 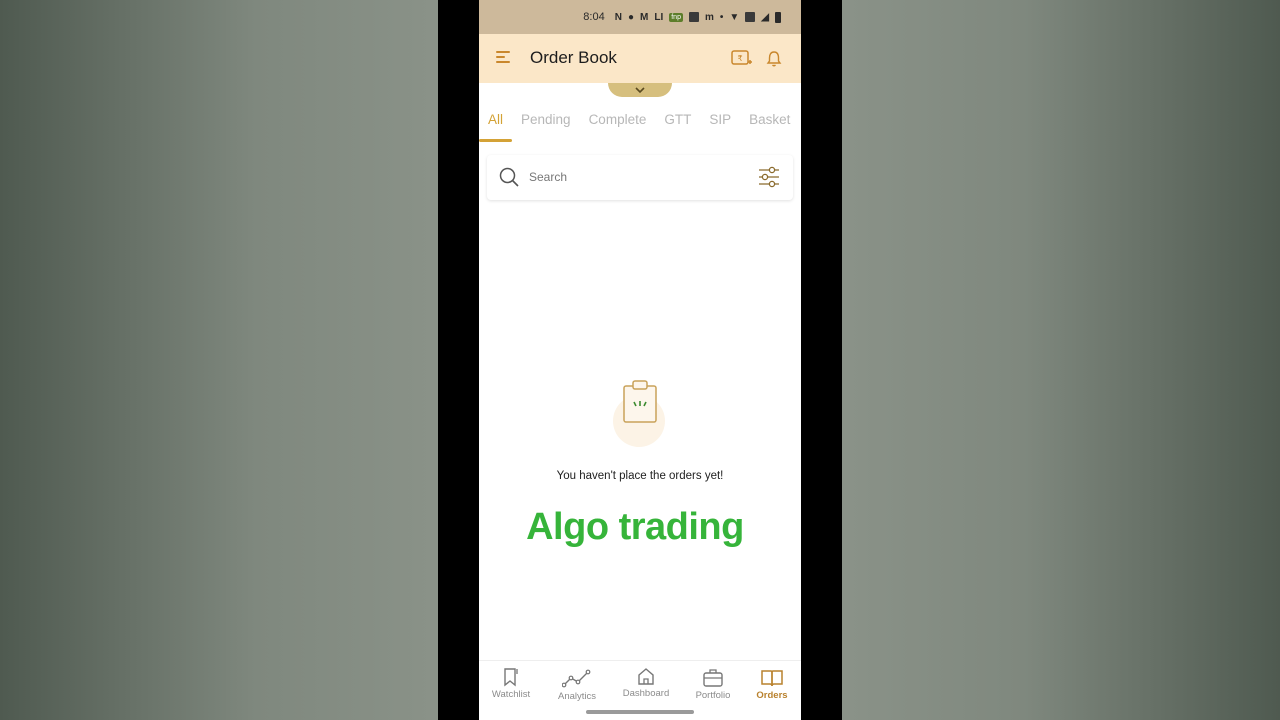 I want to click on battery-icon, so click(x=778, y=17).